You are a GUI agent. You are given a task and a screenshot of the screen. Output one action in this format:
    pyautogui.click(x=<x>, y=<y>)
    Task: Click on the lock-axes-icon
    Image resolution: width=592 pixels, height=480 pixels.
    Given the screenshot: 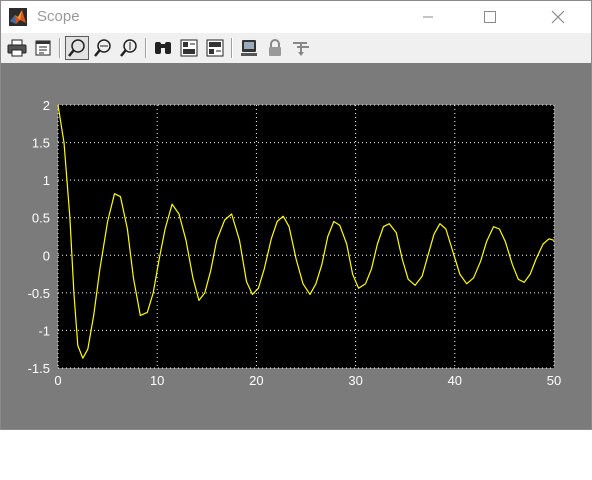 What is the action you would take?
    pyautogui.click(x=275, y=47)
    